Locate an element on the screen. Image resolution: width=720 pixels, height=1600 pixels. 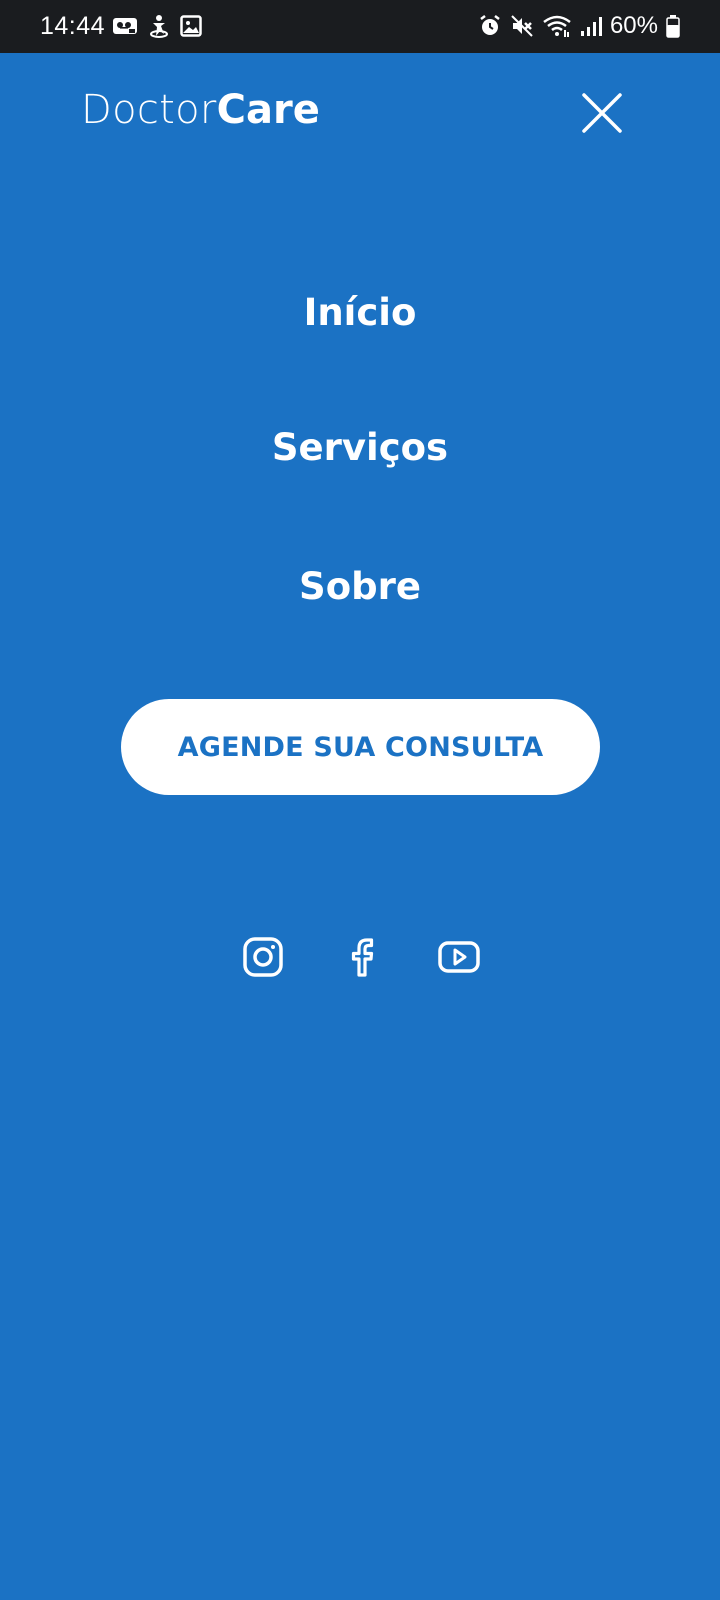
close-menu-button is located at coordinates (602, 113).